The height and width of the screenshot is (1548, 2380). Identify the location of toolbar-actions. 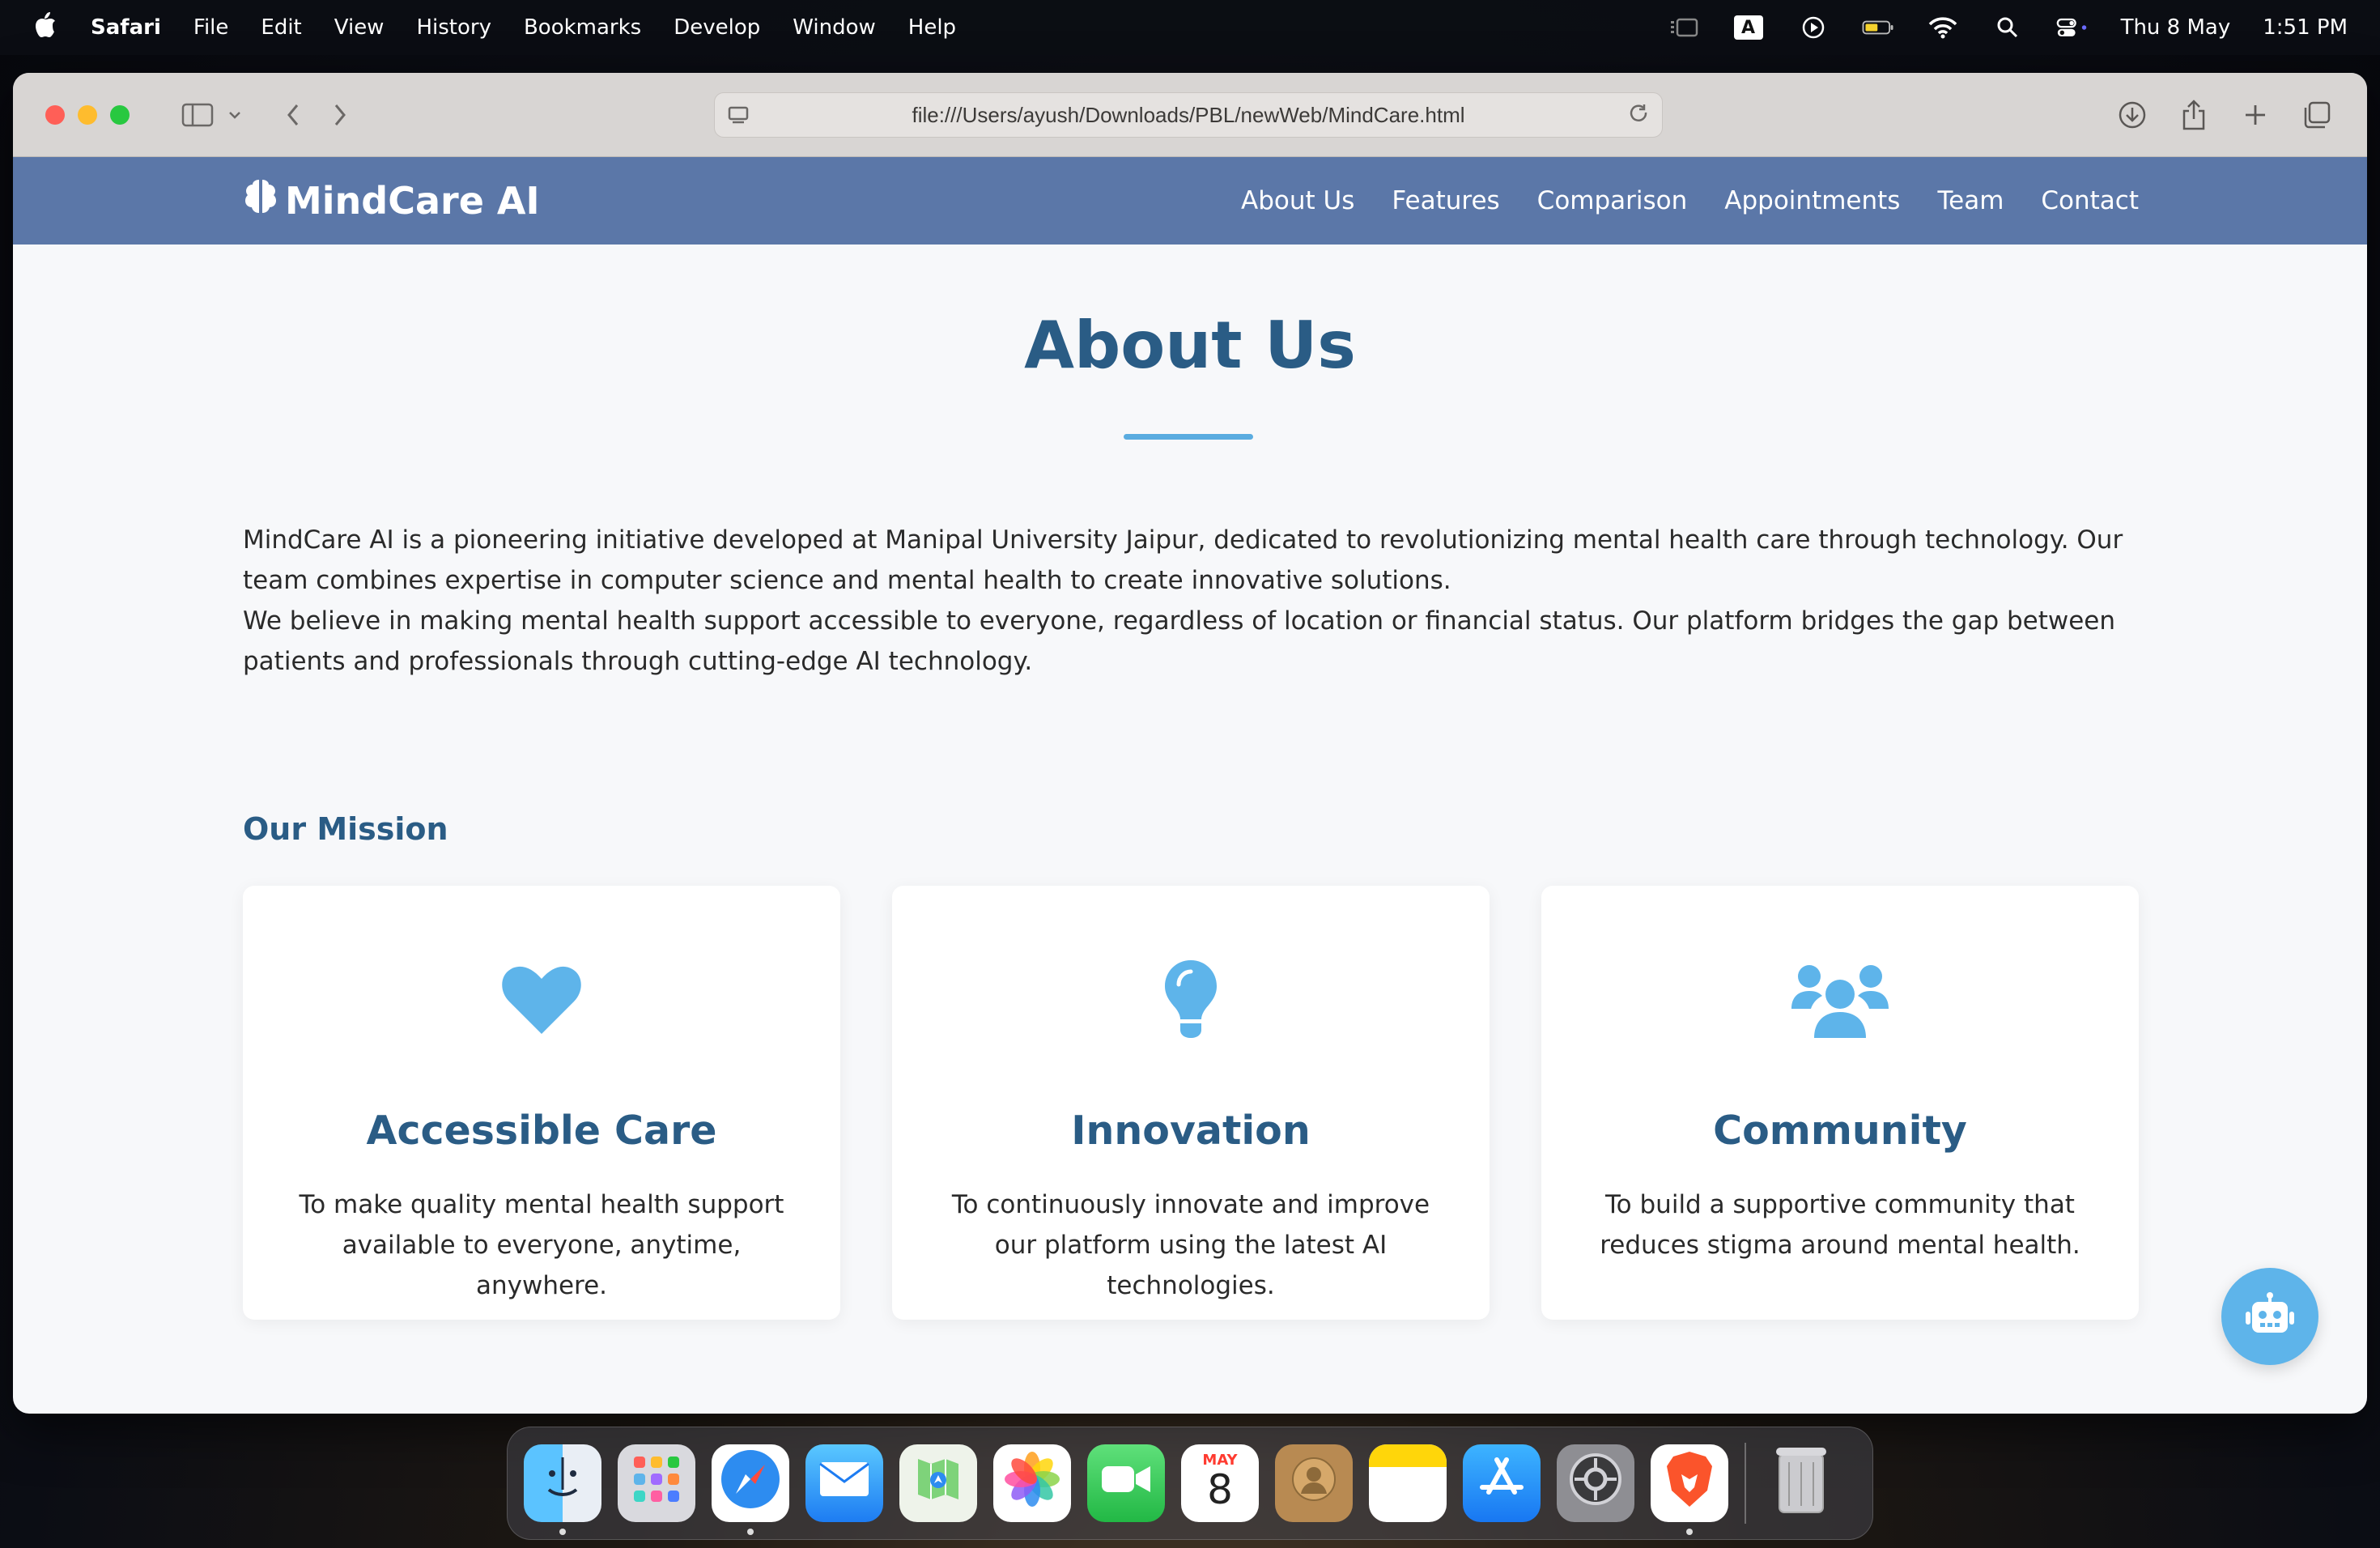
(2224, 115).